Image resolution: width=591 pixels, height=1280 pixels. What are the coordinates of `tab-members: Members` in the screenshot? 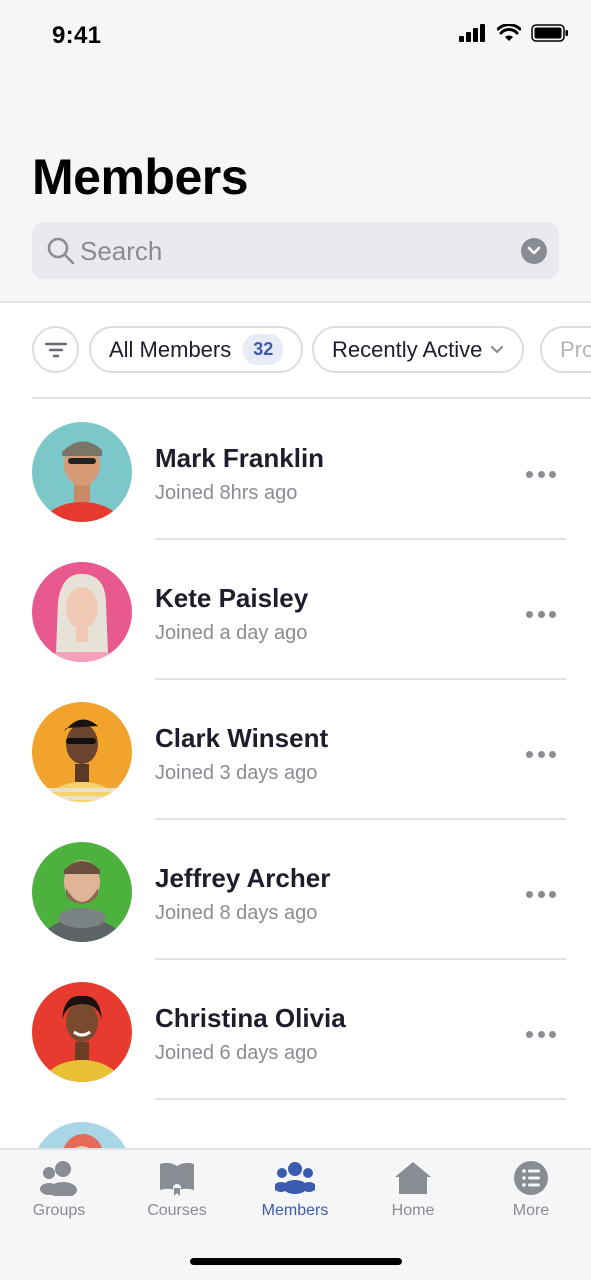 It's located at (295, 1195).